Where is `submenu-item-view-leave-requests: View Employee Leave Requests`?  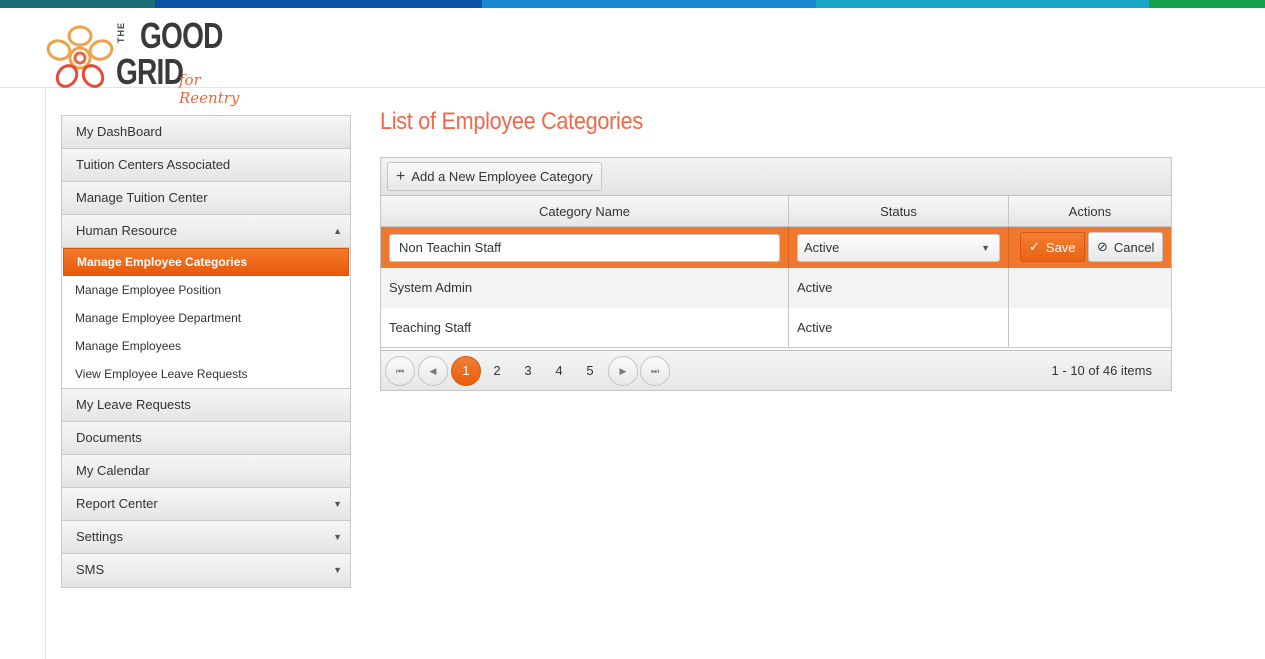
submenu-item-view-leave-requests: View Employee Leave Requests is located at coordinates (206, 374).